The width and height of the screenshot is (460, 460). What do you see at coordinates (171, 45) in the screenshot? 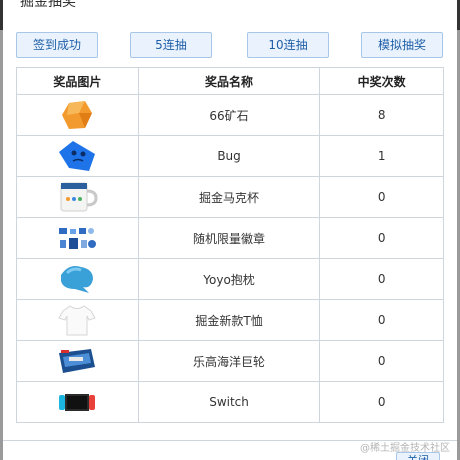
I see `five-draw-button: 5连抽` at bounding box center [171, 45].